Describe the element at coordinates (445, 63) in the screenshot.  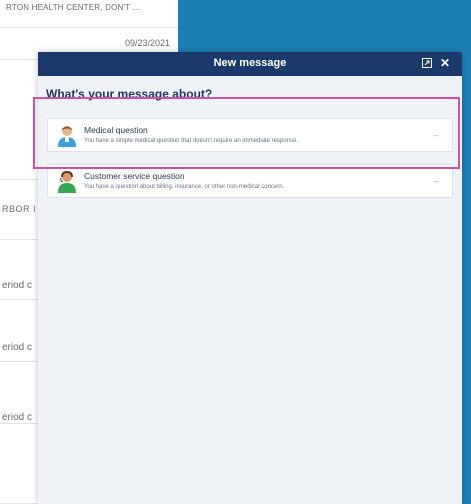
I see `close-icon: ✕` at that location.